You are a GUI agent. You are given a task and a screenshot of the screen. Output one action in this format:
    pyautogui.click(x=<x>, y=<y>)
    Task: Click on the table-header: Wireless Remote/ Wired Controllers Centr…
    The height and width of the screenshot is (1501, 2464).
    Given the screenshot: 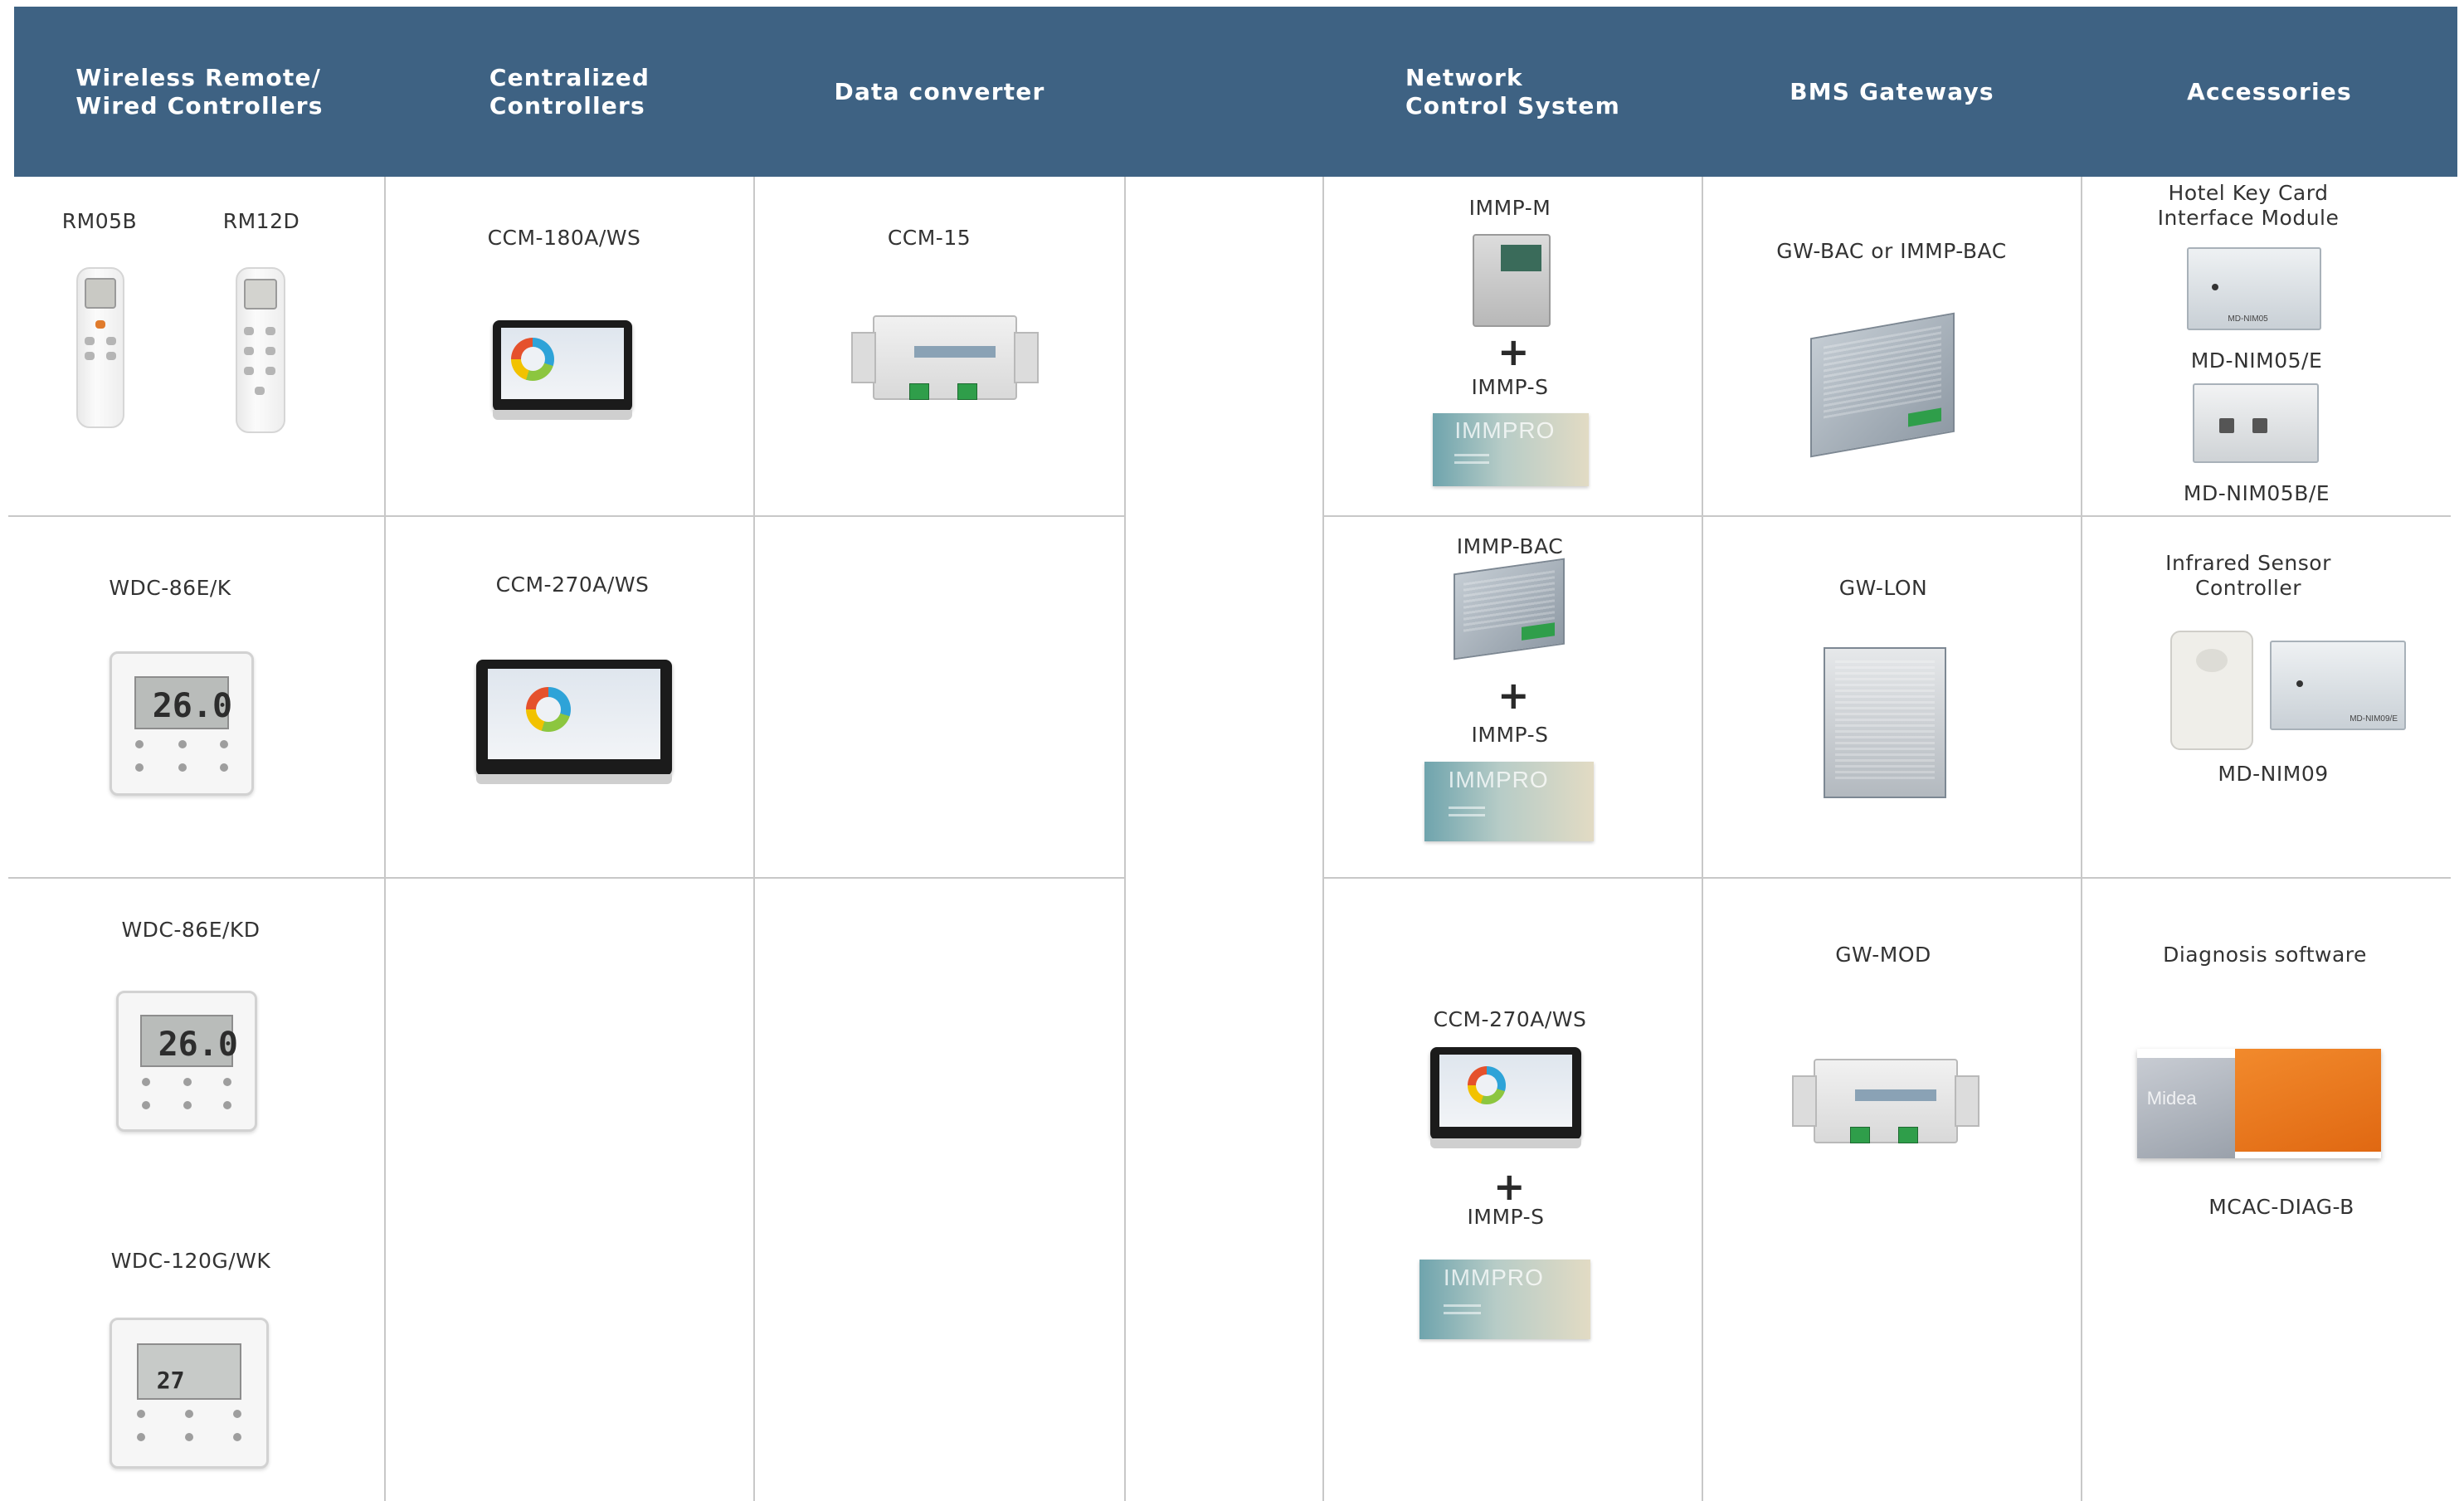 What is the action you would take?
    pyautogui.click(x=1235, y=92)
    